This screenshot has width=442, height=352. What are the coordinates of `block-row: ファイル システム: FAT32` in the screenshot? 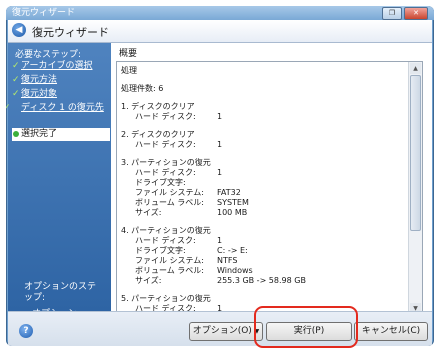 It's located at (188, 192).